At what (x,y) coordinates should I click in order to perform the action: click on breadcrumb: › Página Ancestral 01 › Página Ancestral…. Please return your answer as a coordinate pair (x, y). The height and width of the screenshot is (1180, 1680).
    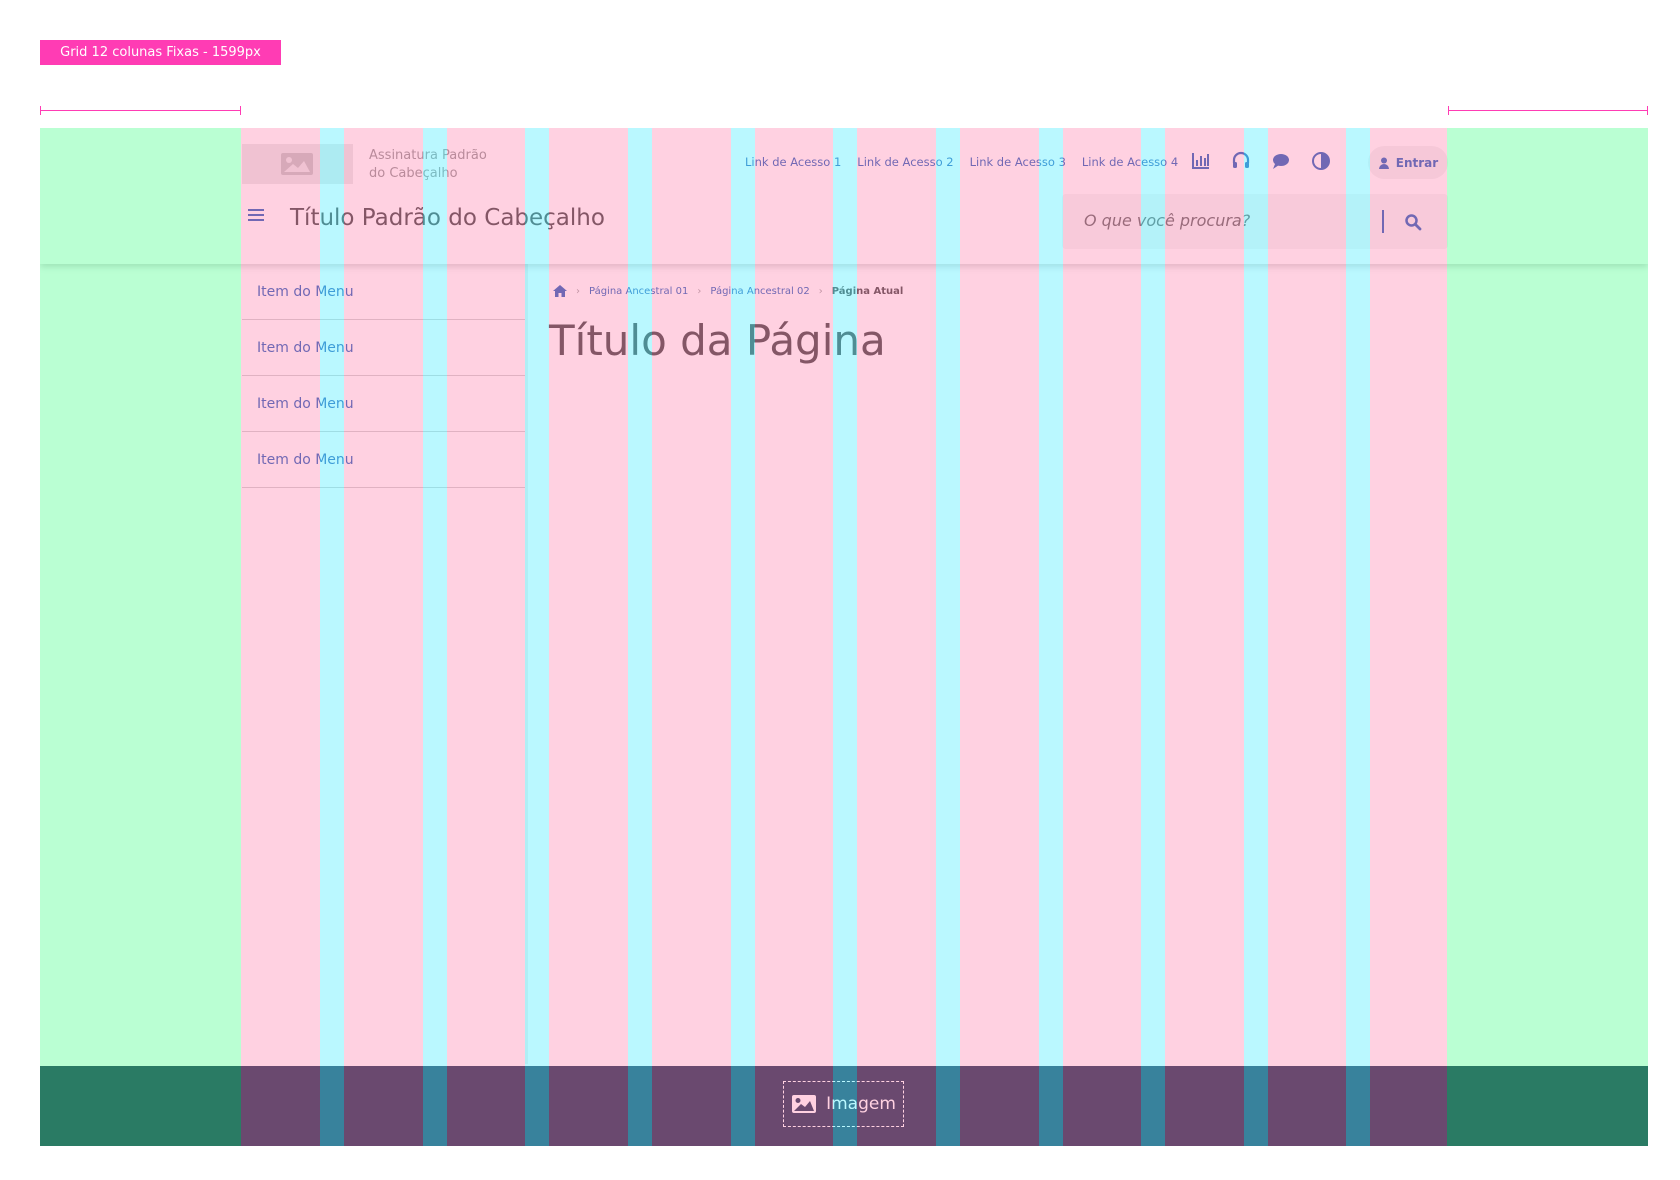
    Looking at the image, I should click on (728, 291).